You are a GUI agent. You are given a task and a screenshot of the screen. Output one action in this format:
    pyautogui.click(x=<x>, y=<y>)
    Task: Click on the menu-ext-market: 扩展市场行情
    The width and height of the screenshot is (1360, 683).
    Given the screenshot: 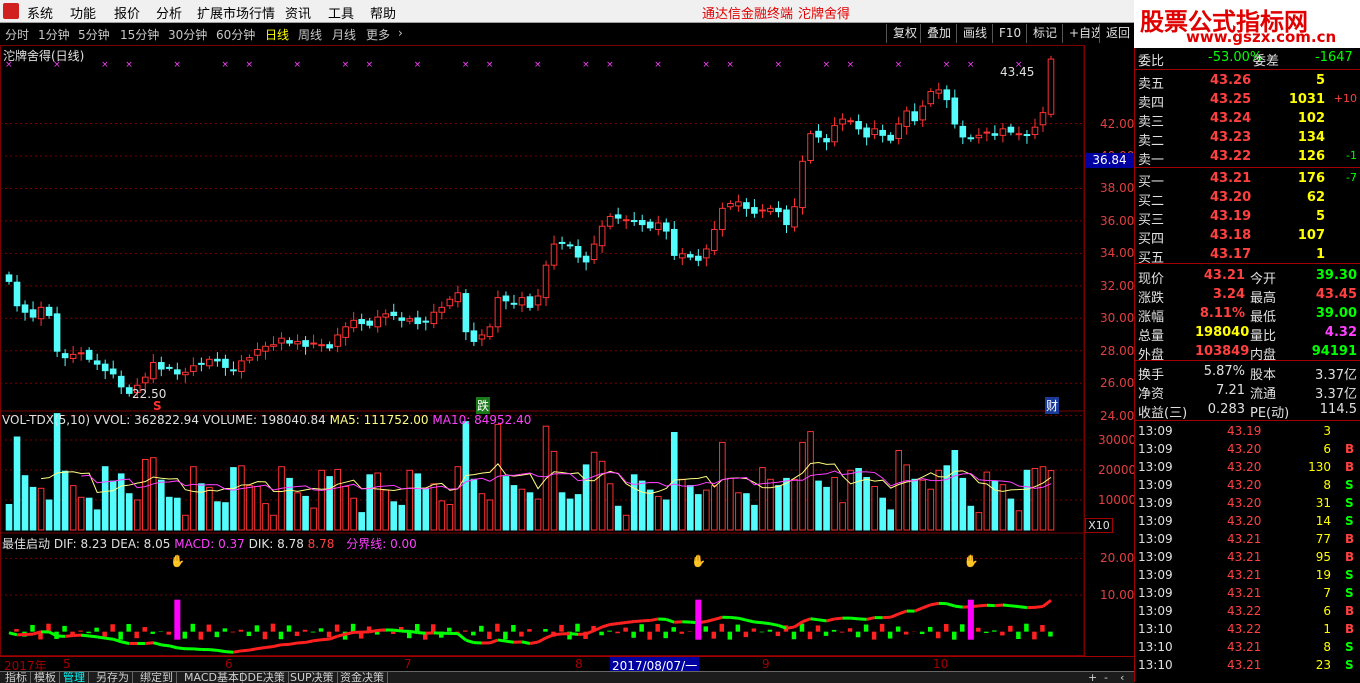 What is the action you would take?
    pyautogui.click(x=236, y=12)
    